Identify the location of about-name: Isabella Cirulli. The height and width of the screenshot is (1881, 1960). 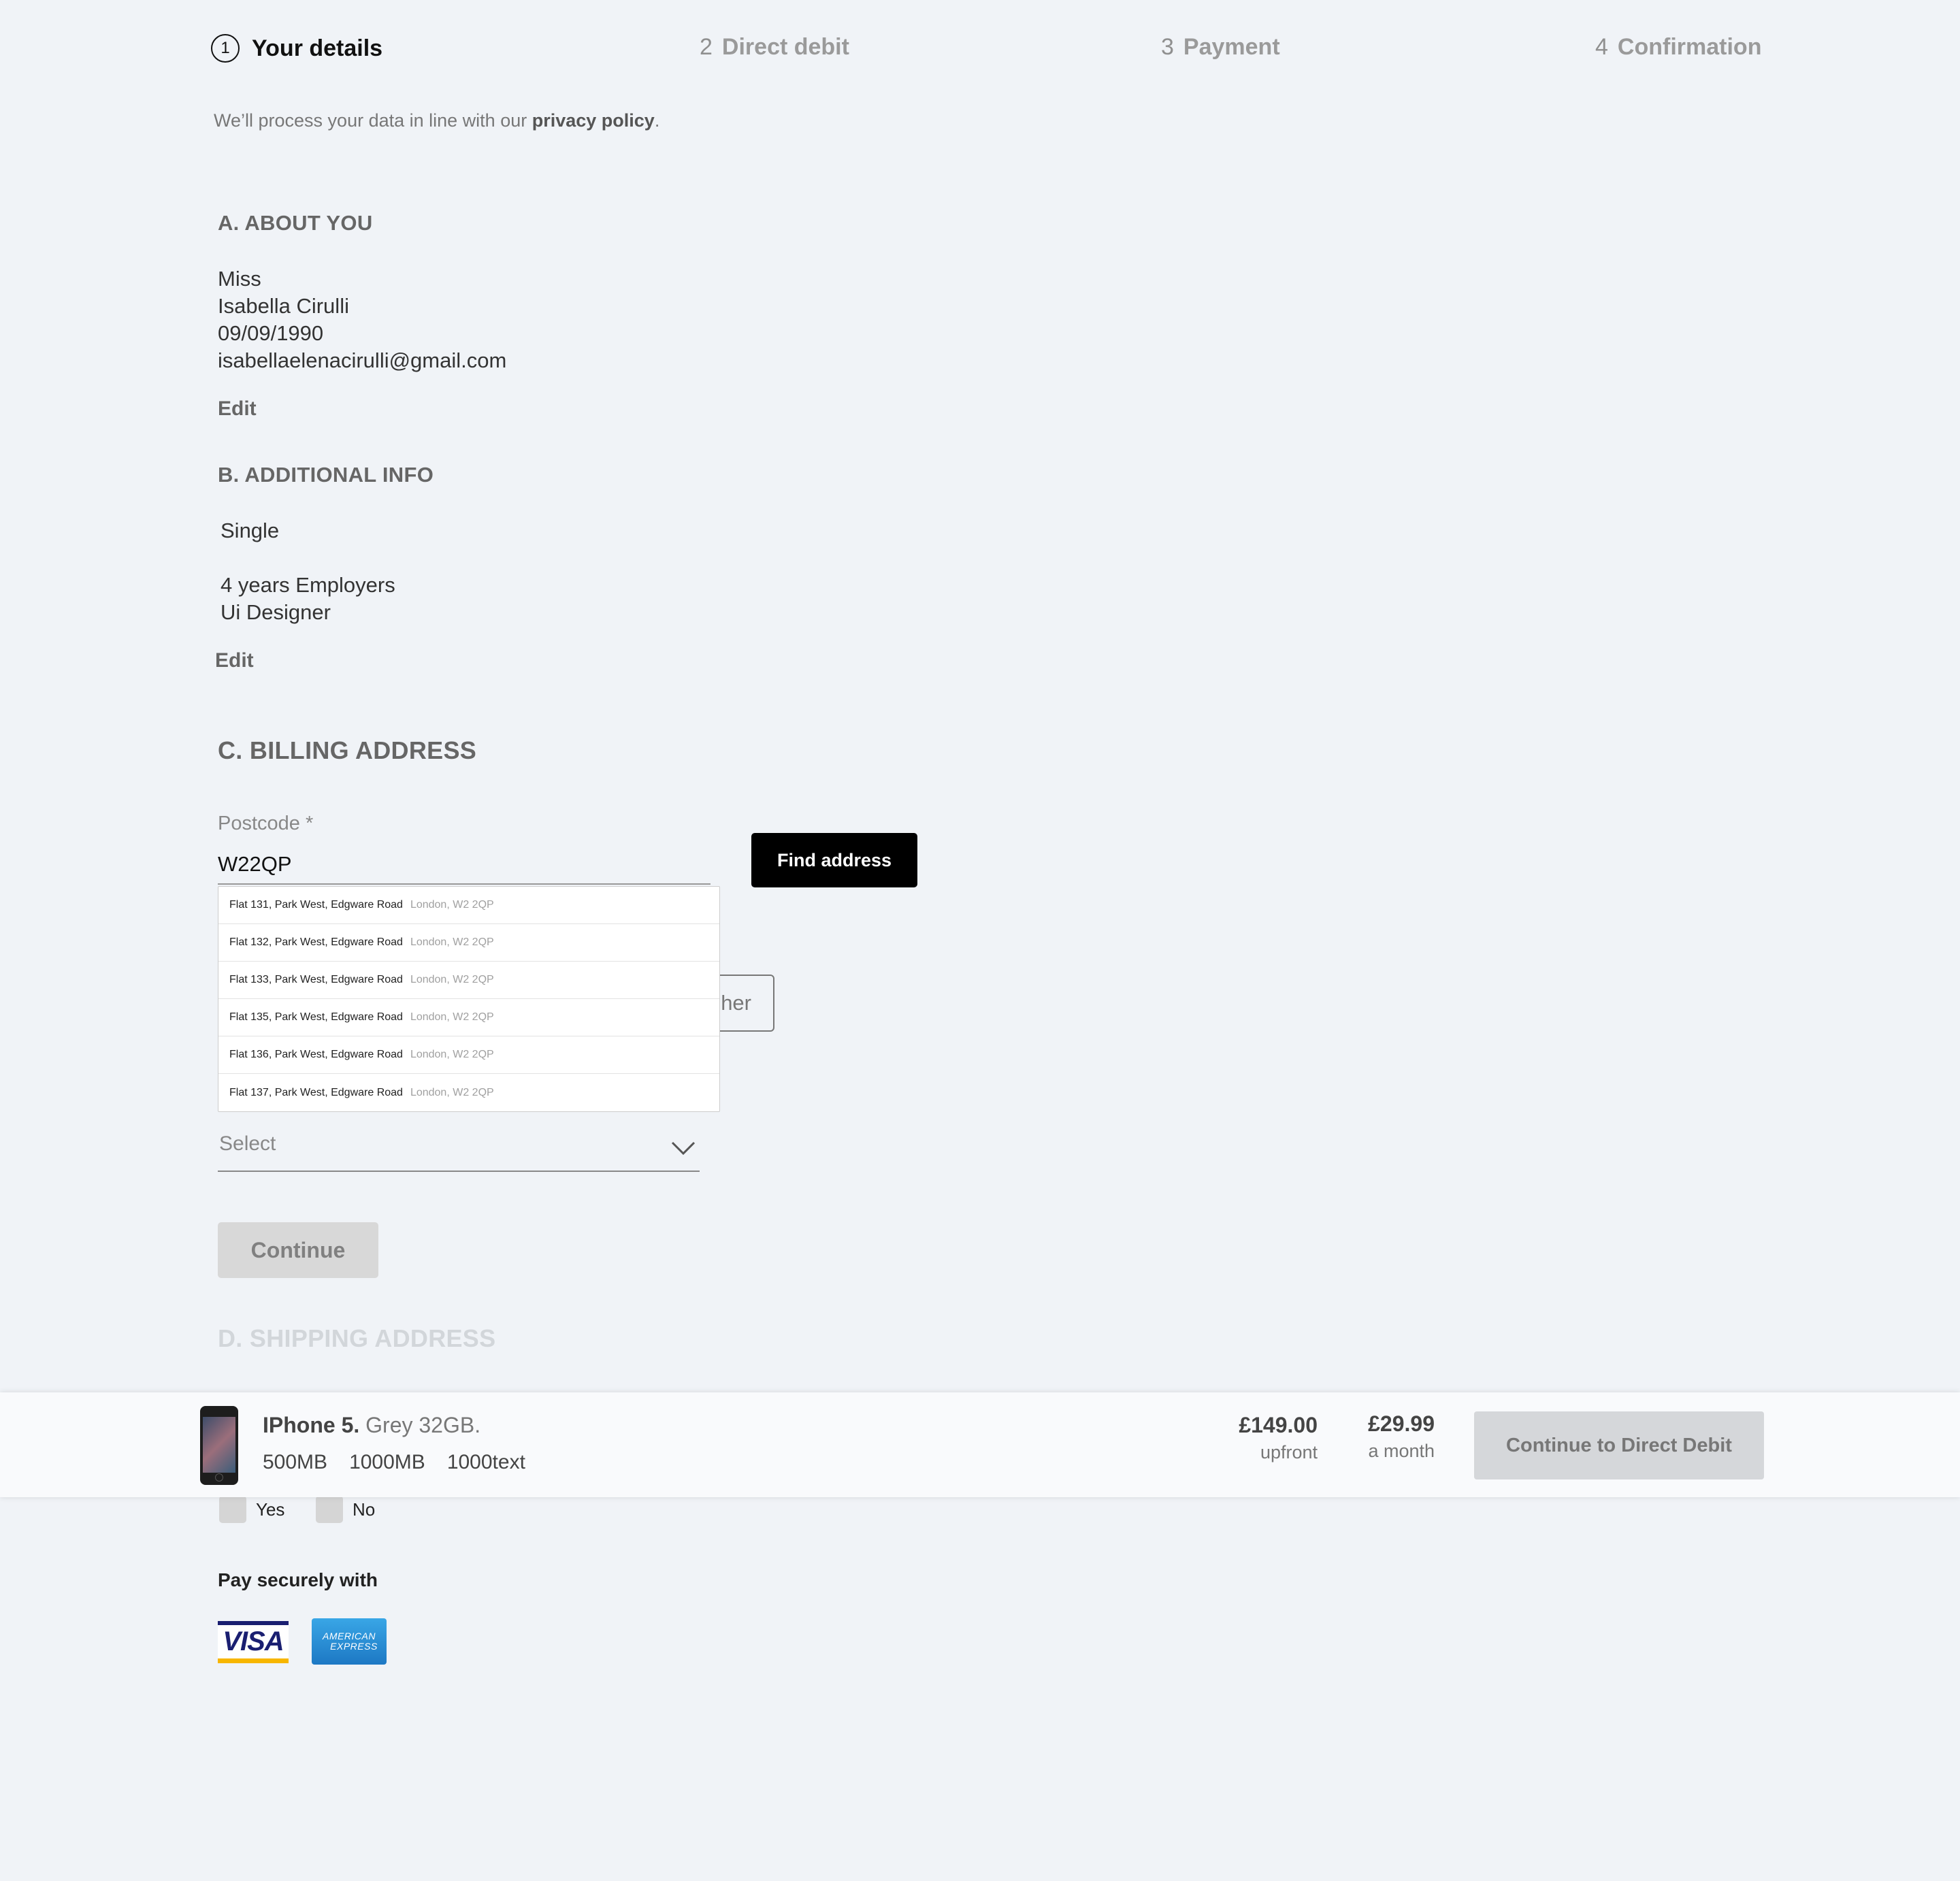
(284, 306).